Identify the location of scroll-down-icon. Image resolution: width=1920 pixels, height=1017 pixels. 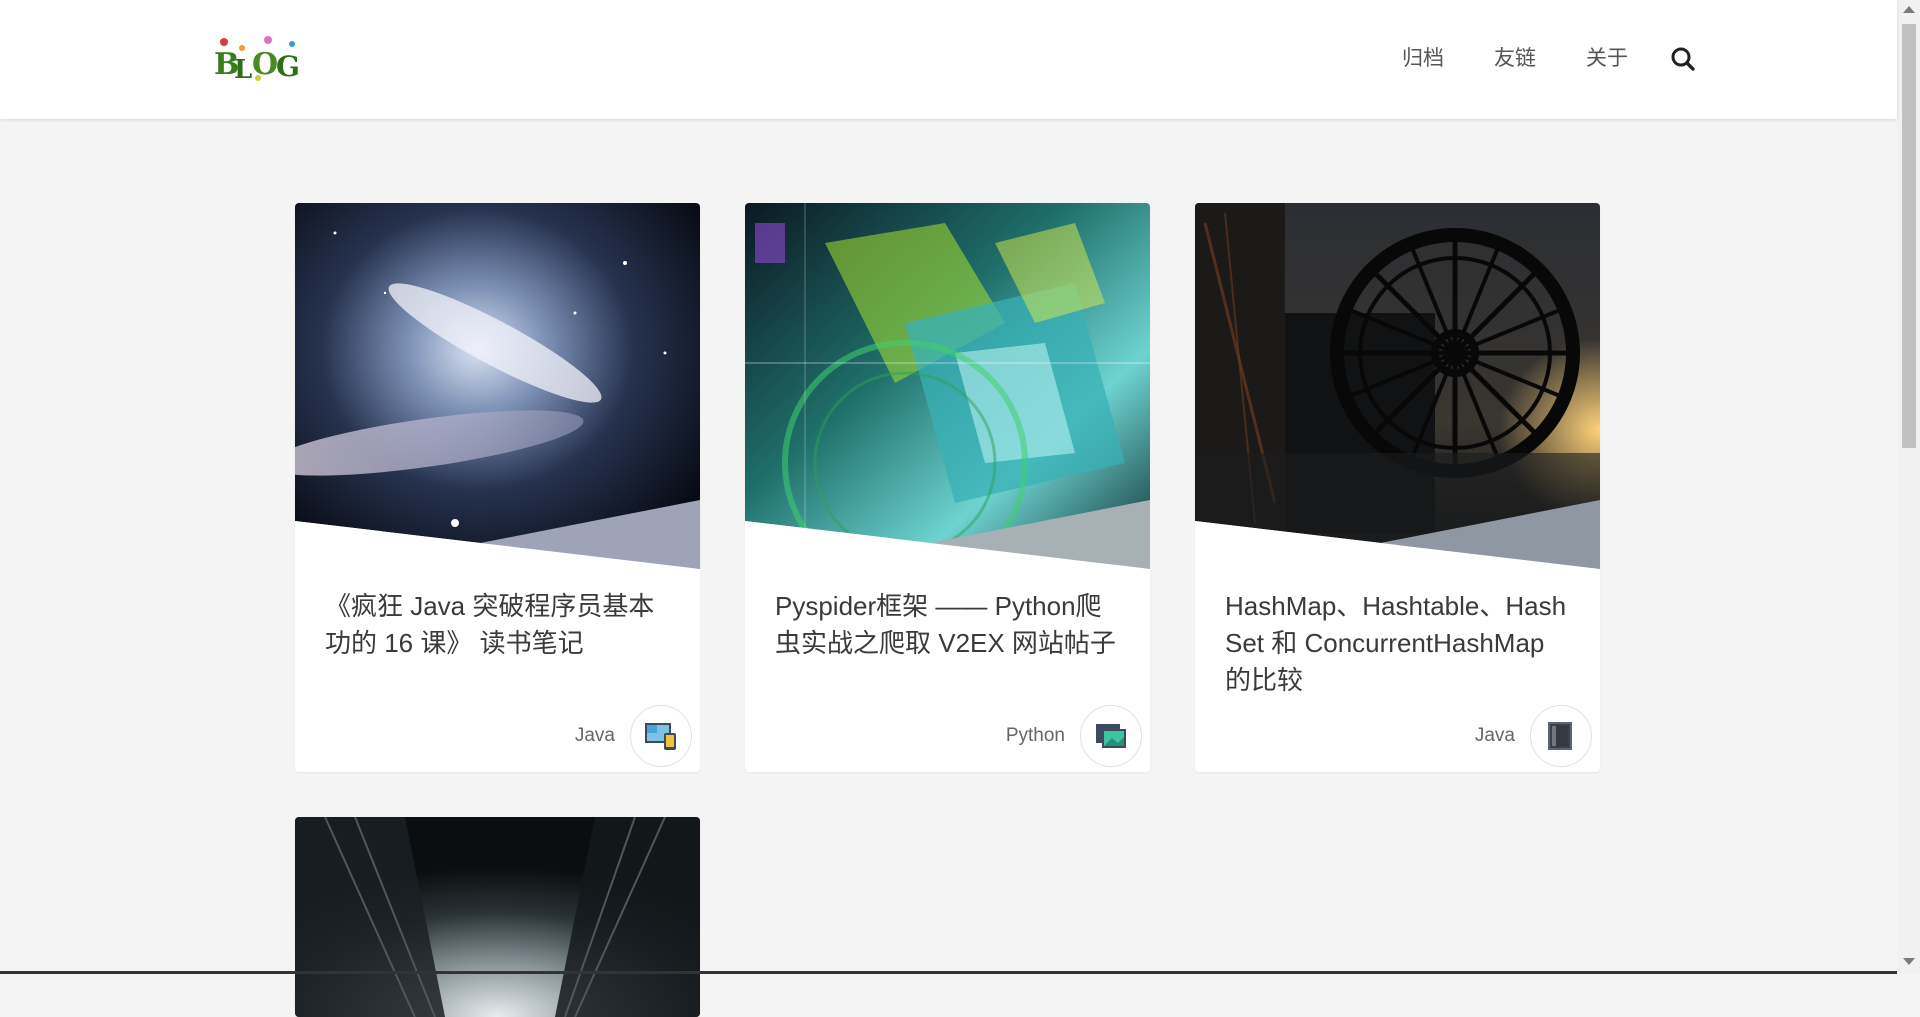
(1909, 961).